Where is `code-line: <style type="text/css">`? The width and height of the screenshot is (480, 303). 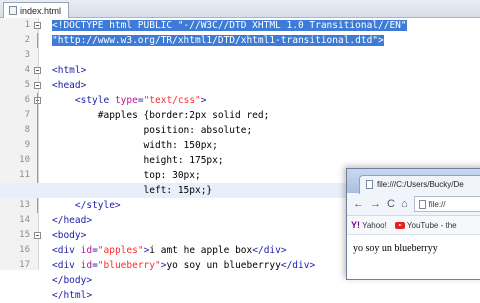 code-line: <style type="text/css"> is located at coordinates (240, 100).